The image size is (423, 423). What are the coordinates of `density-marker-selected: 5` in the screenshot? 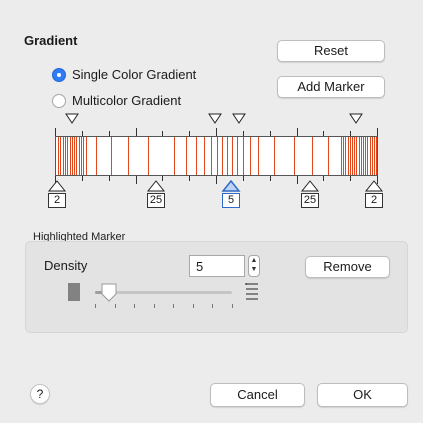 It's located at (231, 194).